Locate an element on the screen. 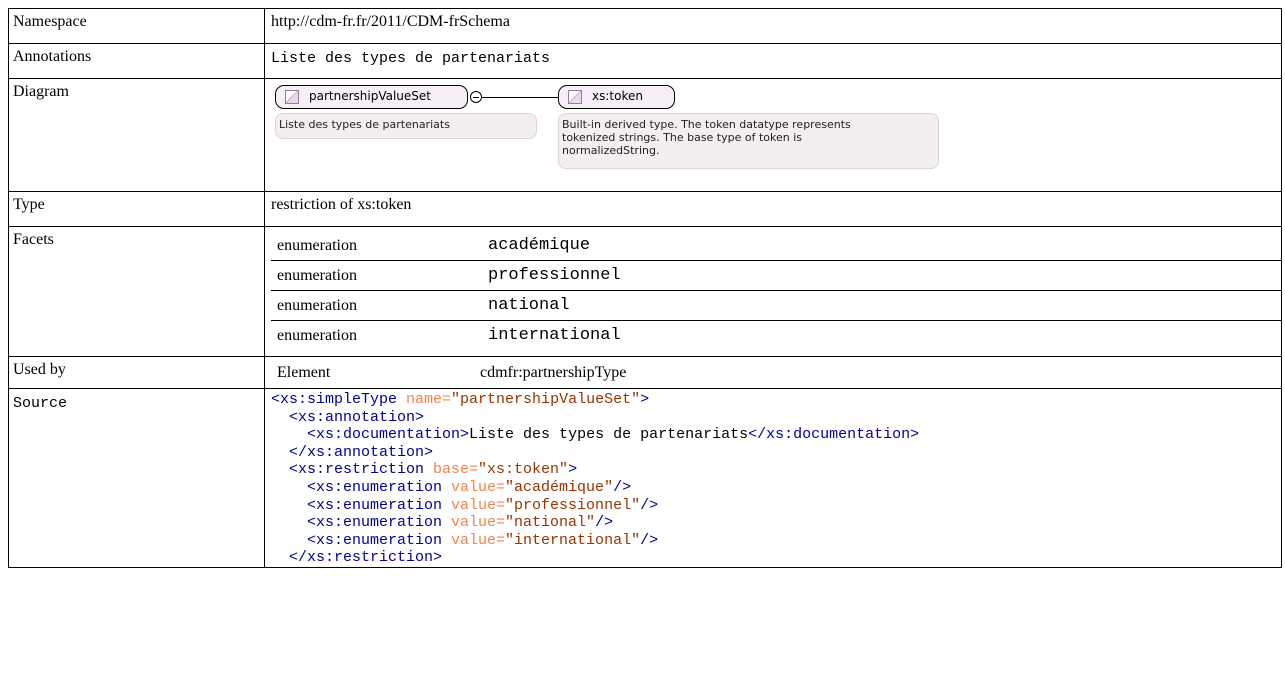  facet-row: enumeration professionnel is located at coordinates (776, 275).